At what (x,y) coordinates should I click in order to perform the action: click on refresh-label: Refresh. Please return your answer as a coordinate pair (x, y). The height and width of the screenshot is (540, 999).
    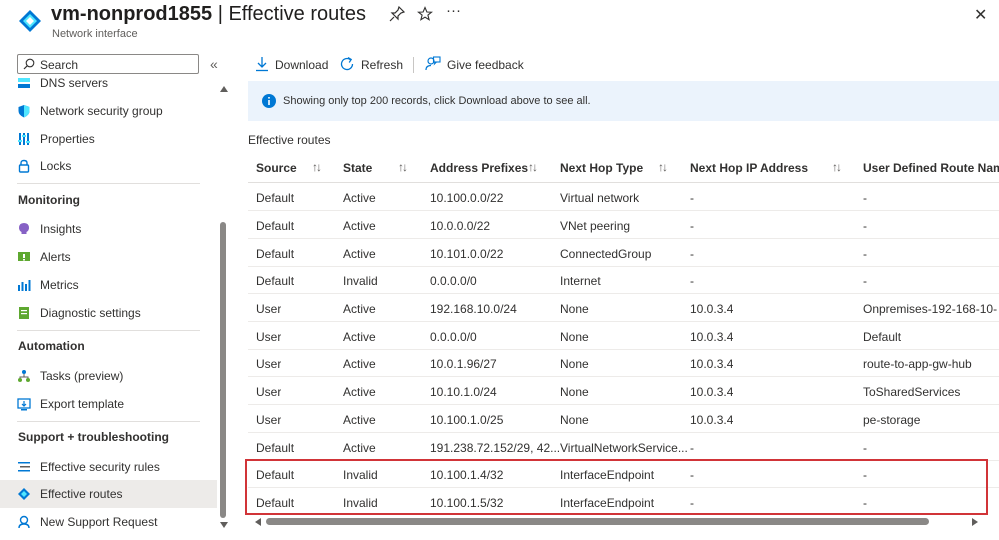
    Looking at the image, I should click on (382, 65).